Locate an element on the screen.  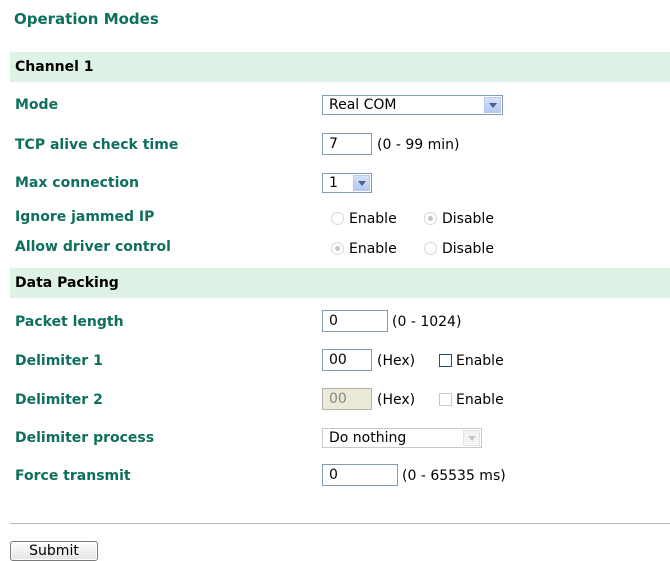
delimiter1-enable-label: Enable is located at coordinates (480, 361).